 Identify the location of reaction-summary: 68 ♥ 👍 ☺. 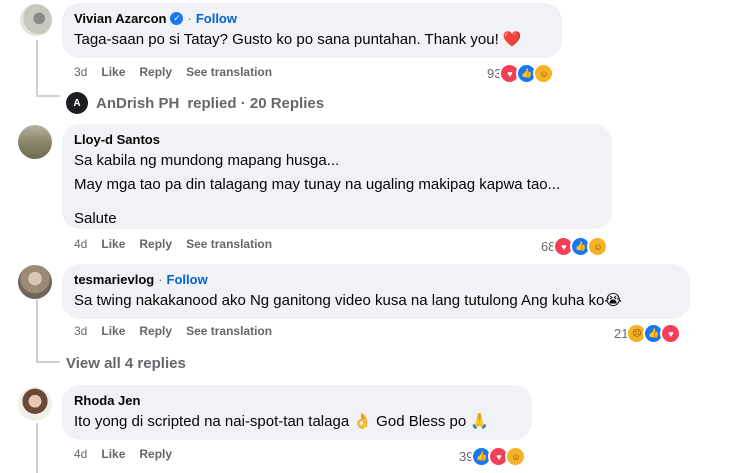
(575, 246).